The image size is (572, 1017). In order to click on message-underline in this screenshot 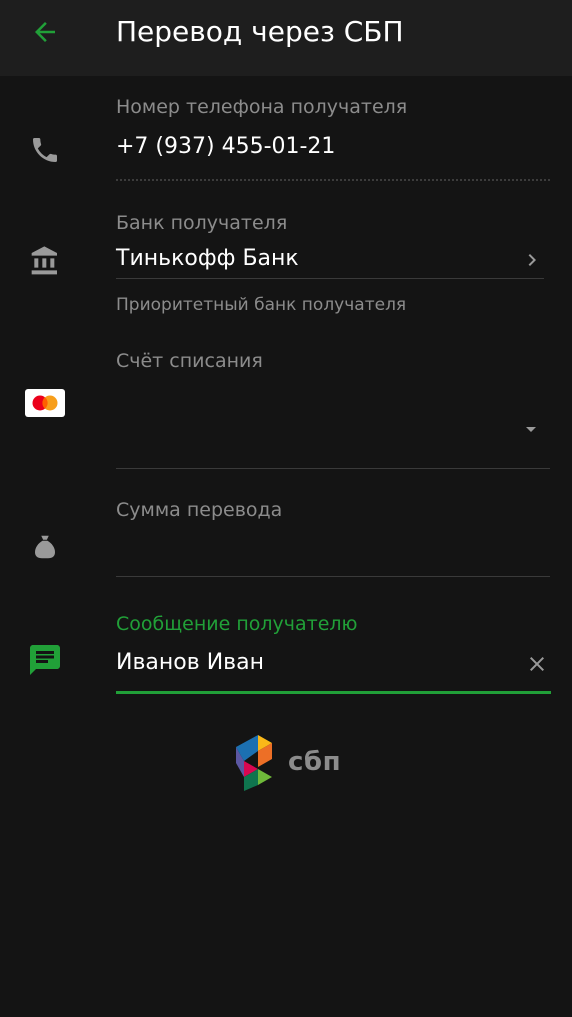, I will do `click(333, 692)`.